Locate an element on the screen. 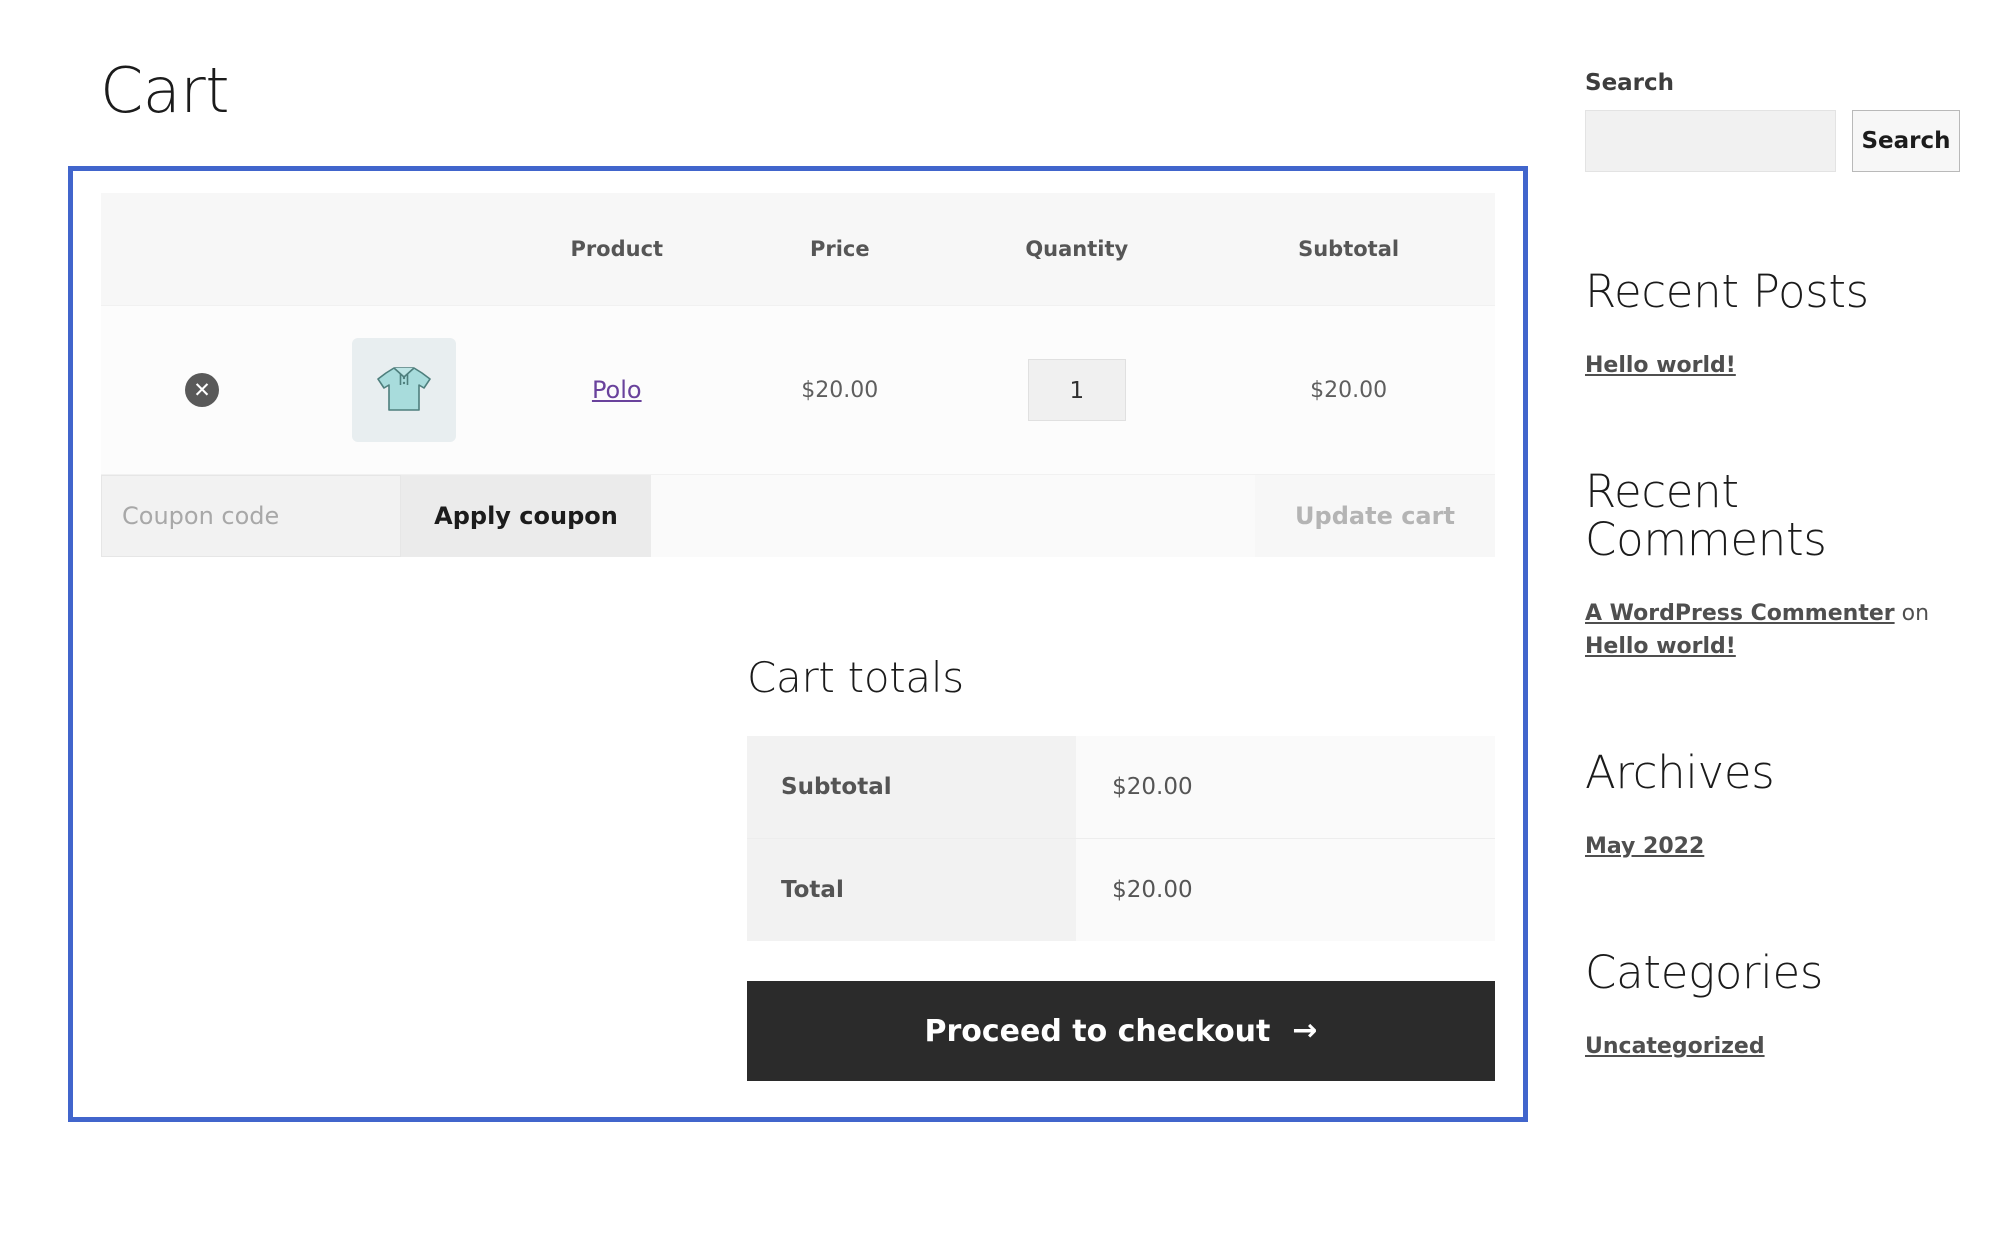 This screenshot has width=2000, height=1255. cell-price: $20.00 is located at coordinates (840, 389).